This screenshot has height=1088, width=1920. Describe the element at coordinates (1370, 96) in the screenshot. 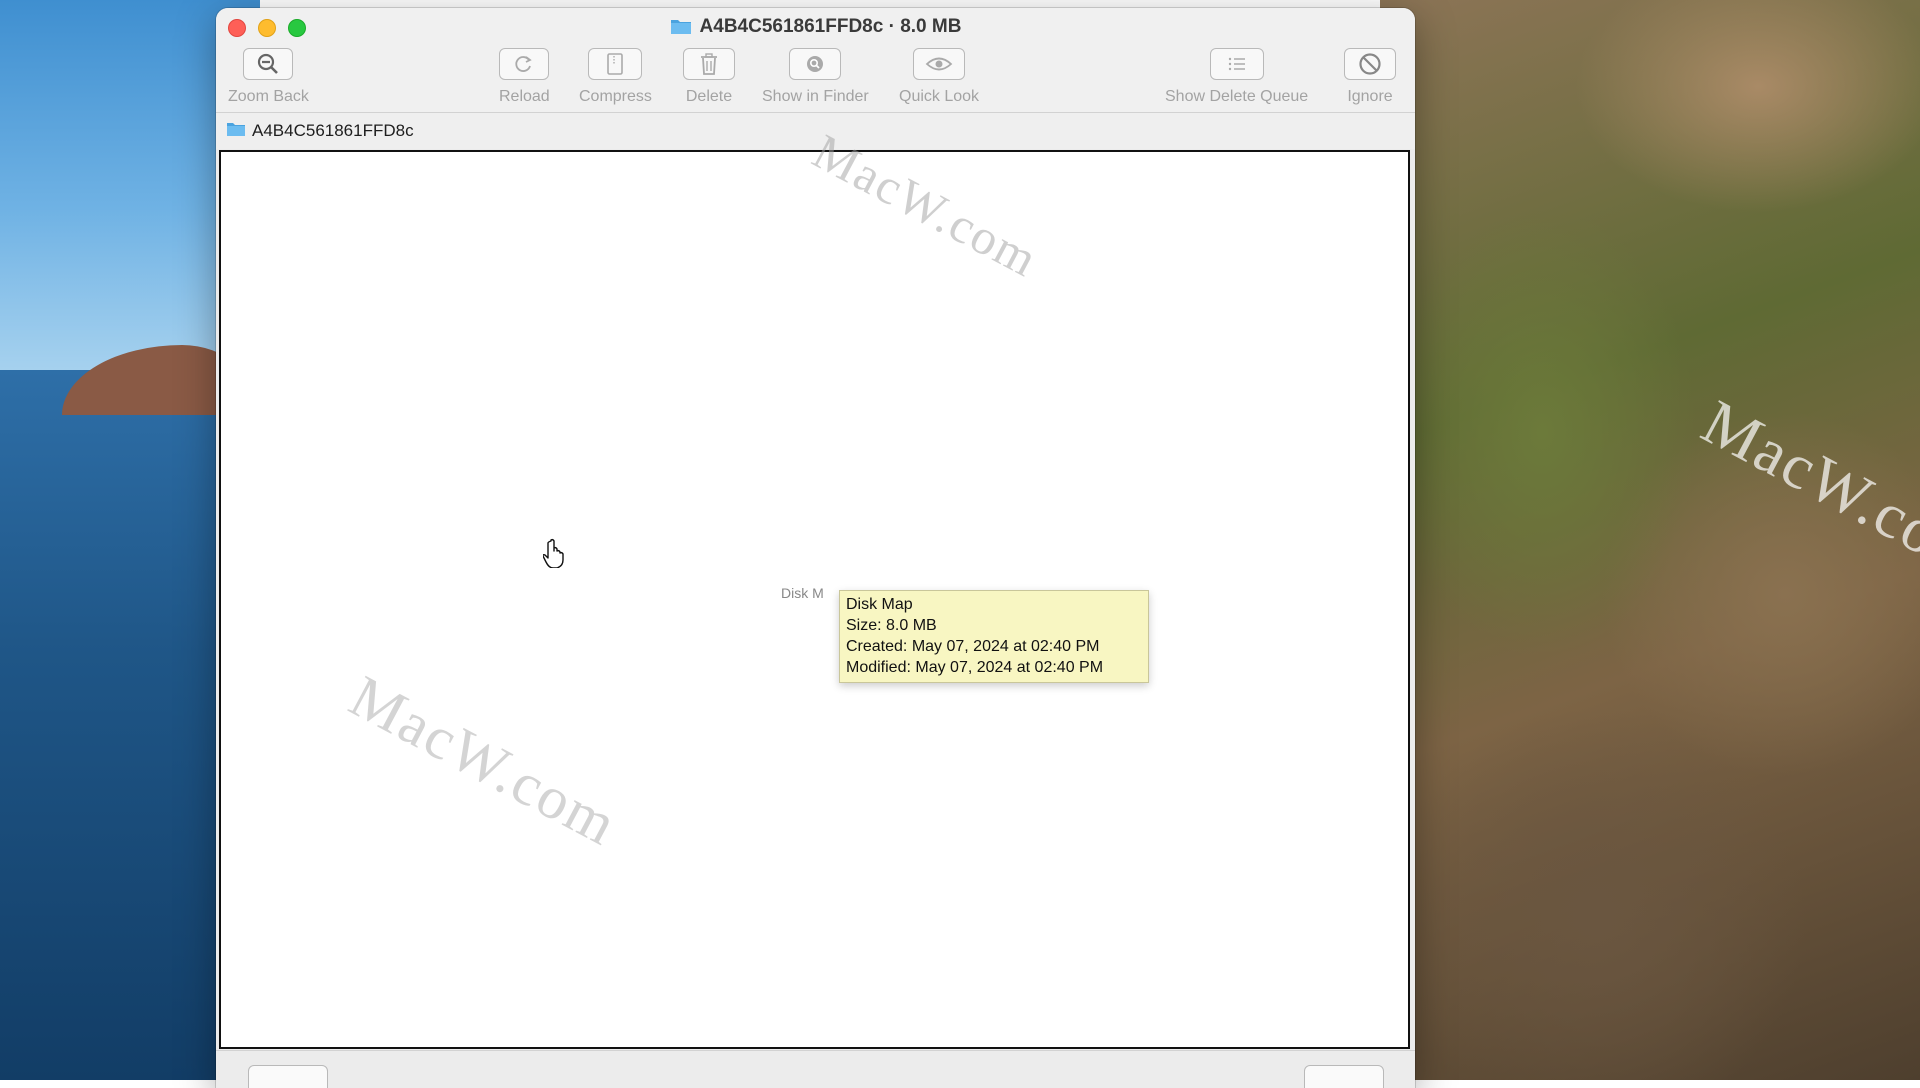

I see `ignore-label: Ignore` at that location.